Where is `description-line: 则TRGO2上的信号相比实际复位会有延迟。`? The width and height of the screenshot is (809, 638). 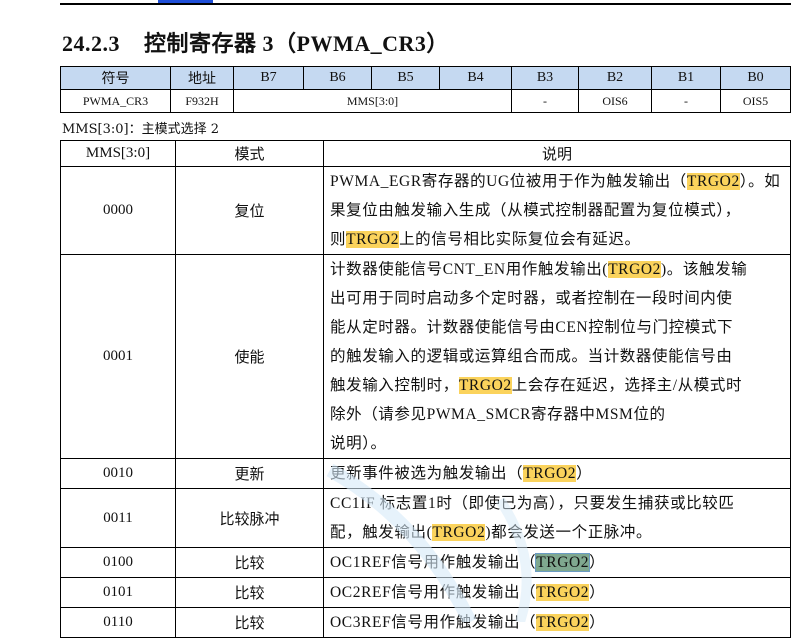 description-line: 则TRGO2上的信号相比实际复位会有延迟。 is located at coordinates (557, 239).